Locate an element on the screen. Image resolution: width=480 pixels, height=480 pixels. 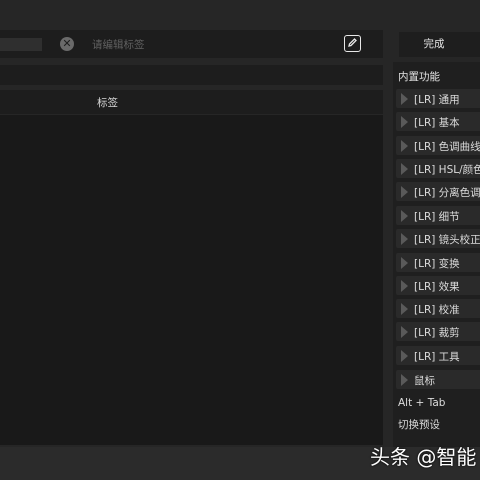
sidebar-item-label: [LR] 裁剪 is located at coordinates (437, 333).